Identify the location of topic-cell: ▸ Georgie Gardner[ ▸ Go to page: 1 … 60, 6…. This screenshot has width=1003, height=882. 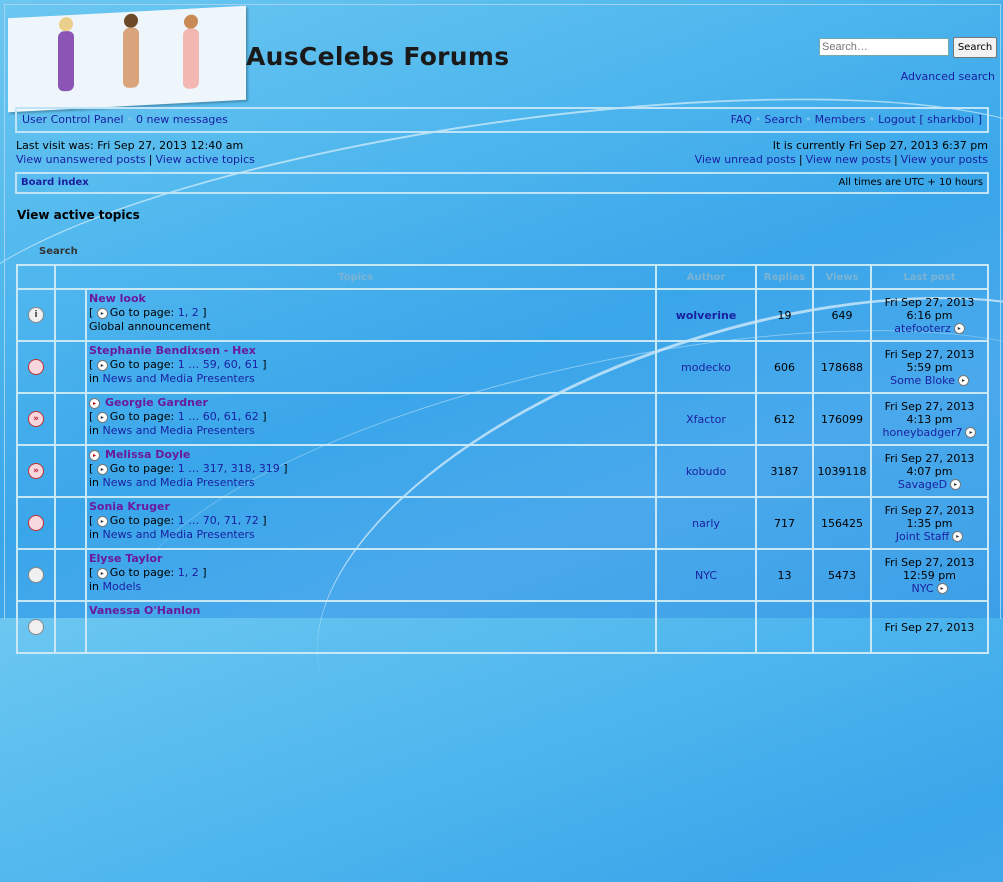
(371, 419).